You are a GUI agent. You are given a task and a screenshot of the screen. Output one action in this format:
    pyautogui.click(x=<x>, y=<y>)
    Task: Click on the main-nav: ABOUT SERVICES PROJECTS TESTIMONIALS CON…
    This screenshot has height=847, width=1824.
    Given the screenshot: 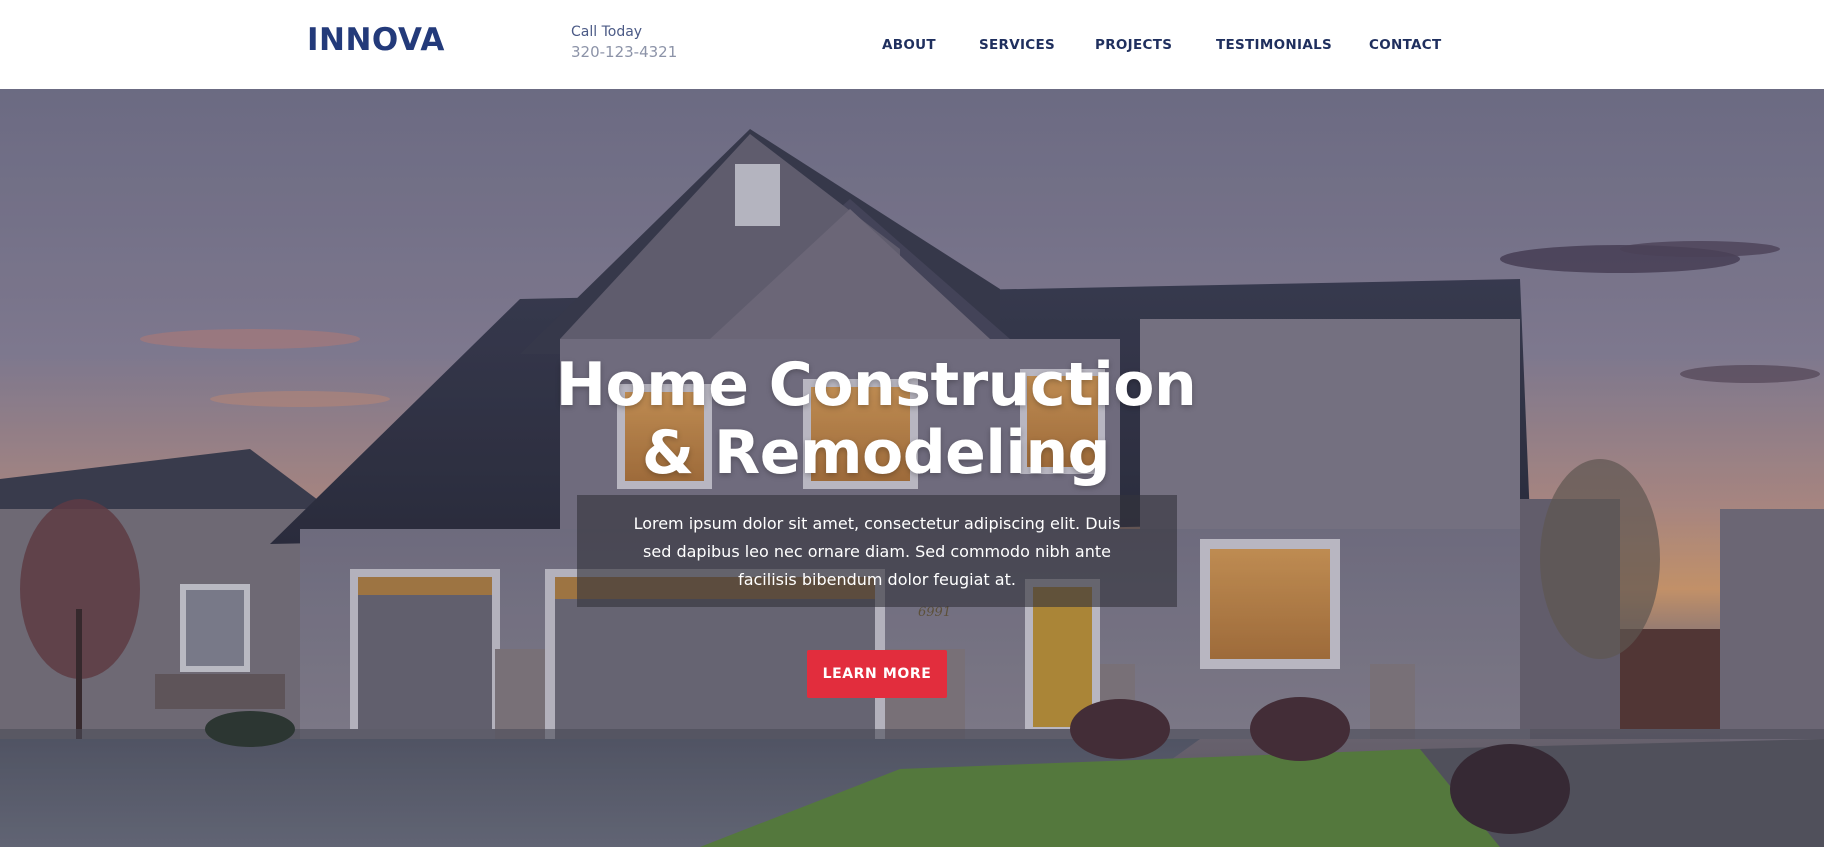 What is the action you would take?
    pyautogui.click(x=912, y=47)
    